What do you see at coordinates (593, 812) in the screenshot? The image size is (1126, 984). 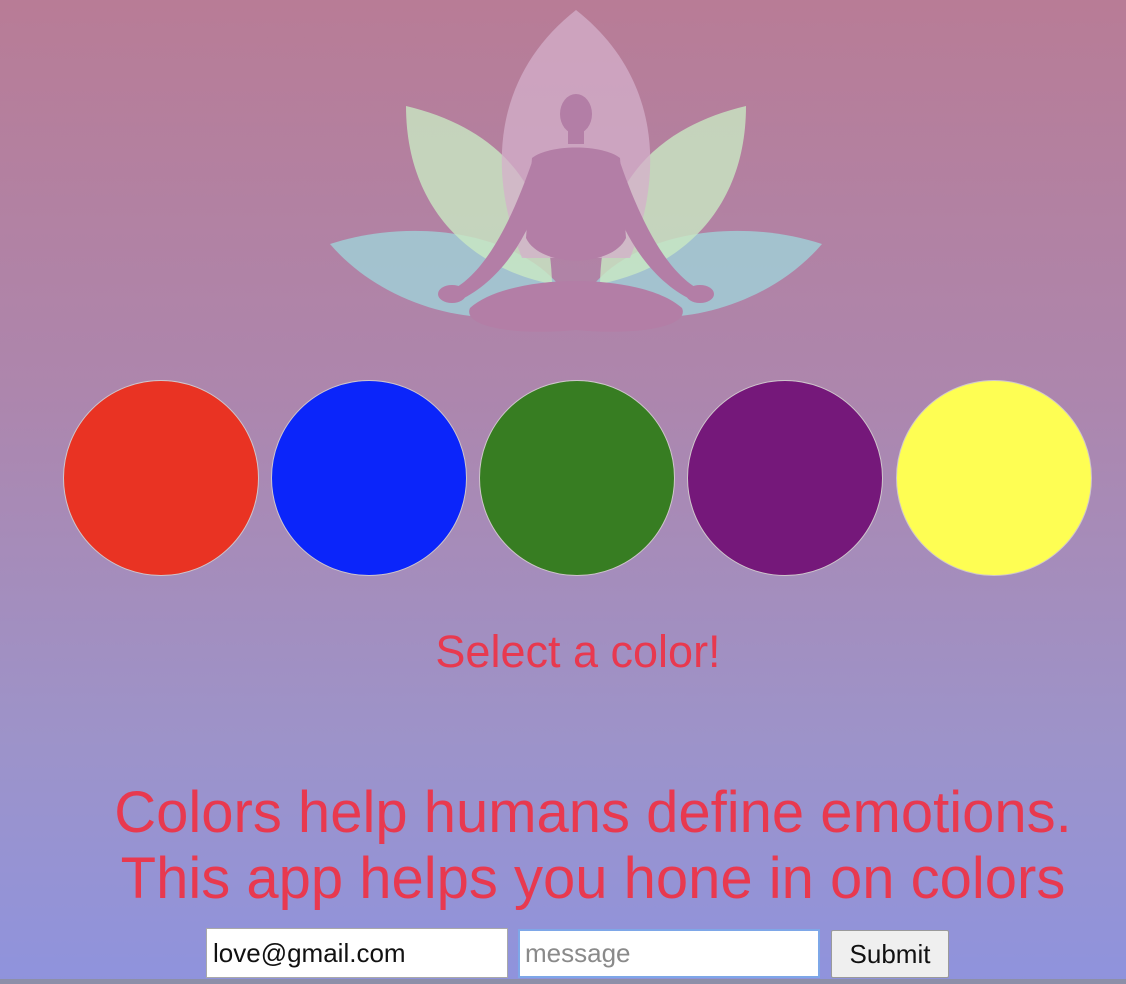 I see `headline-line-1: Colors help humans define emotions.` at bounding box center [593, 812].